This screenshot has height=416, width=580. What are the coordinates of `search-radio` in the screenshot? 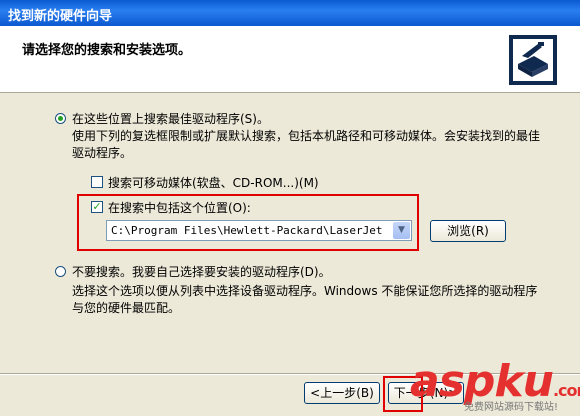 It's located at (60, 118).